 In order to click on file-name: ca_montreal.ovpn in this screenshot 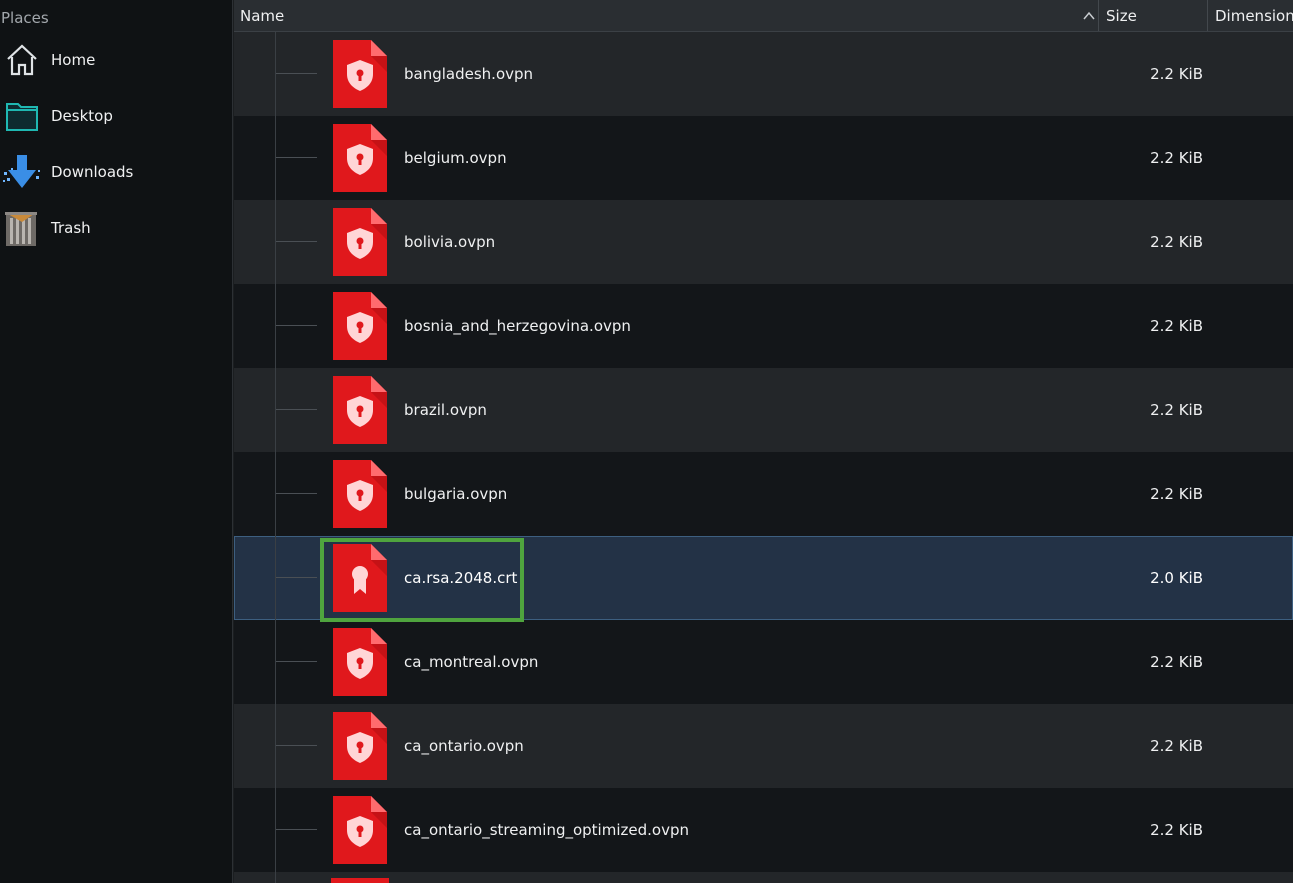, I will do `click(471, 662)`.